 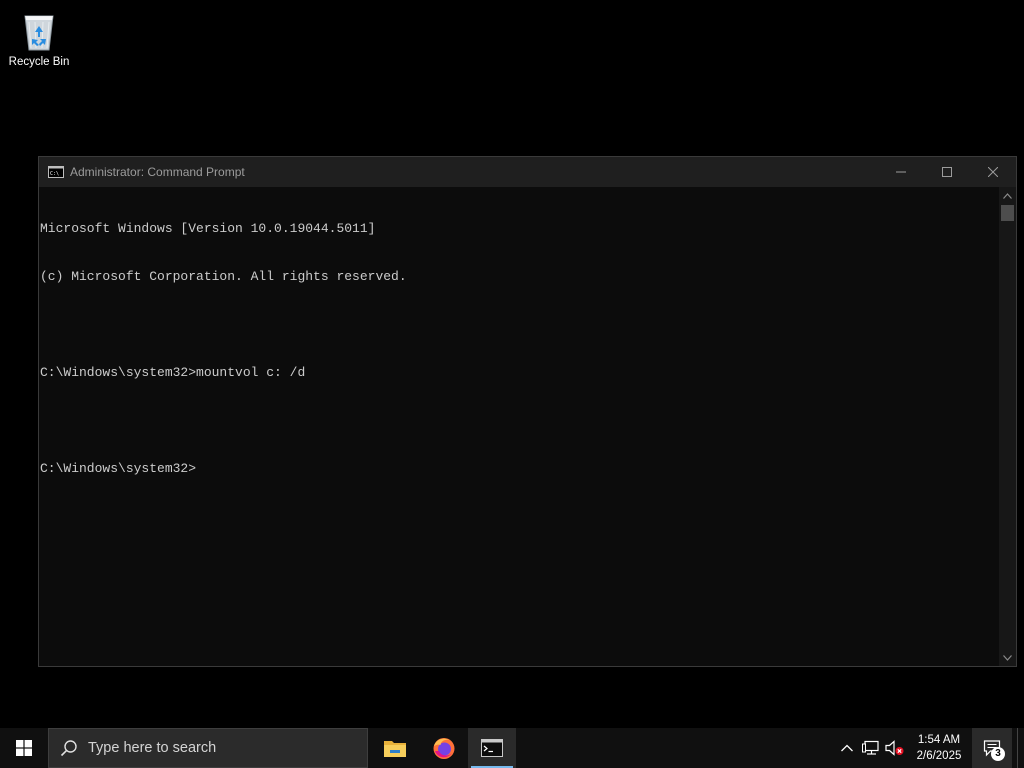 I want to click on taskbar-app-firefox, so click(x=444, y=748).